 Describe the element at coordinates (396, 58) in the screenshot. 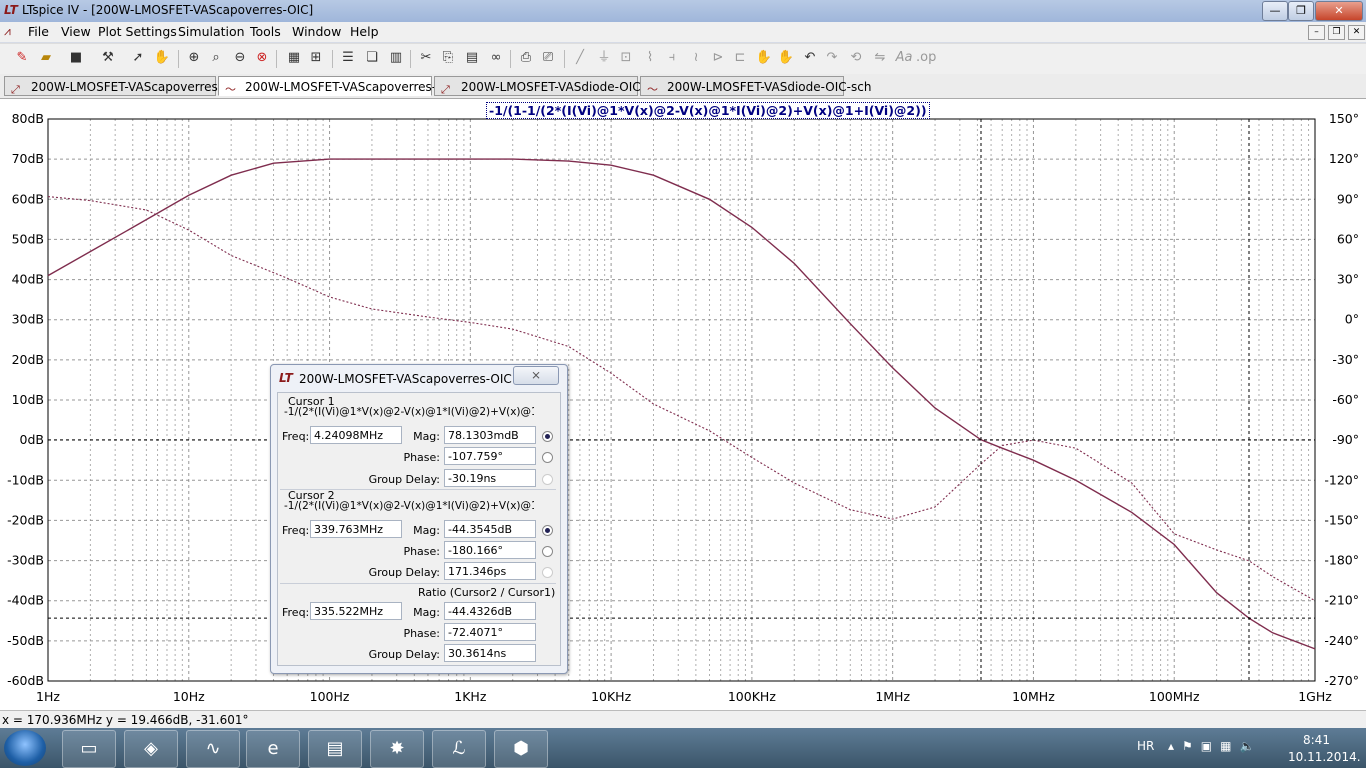

I see `tile-vertical-icon: ▥` at that location.